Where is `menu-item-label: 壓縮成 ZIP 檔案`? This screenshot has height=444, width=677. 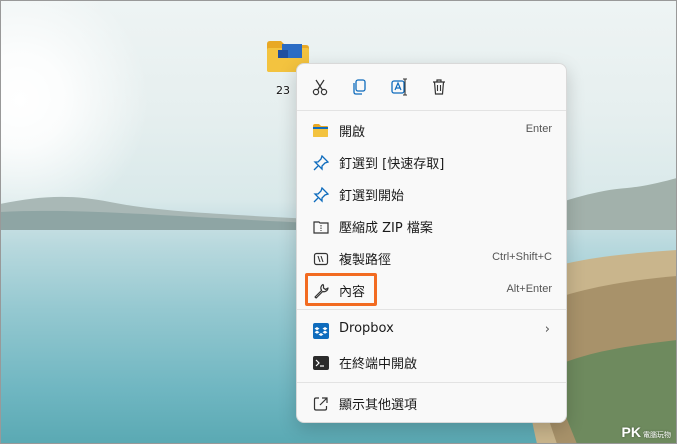 menu-item-label: 壓縮成 ZIP 檔案 is located at coordinates (386, 228).